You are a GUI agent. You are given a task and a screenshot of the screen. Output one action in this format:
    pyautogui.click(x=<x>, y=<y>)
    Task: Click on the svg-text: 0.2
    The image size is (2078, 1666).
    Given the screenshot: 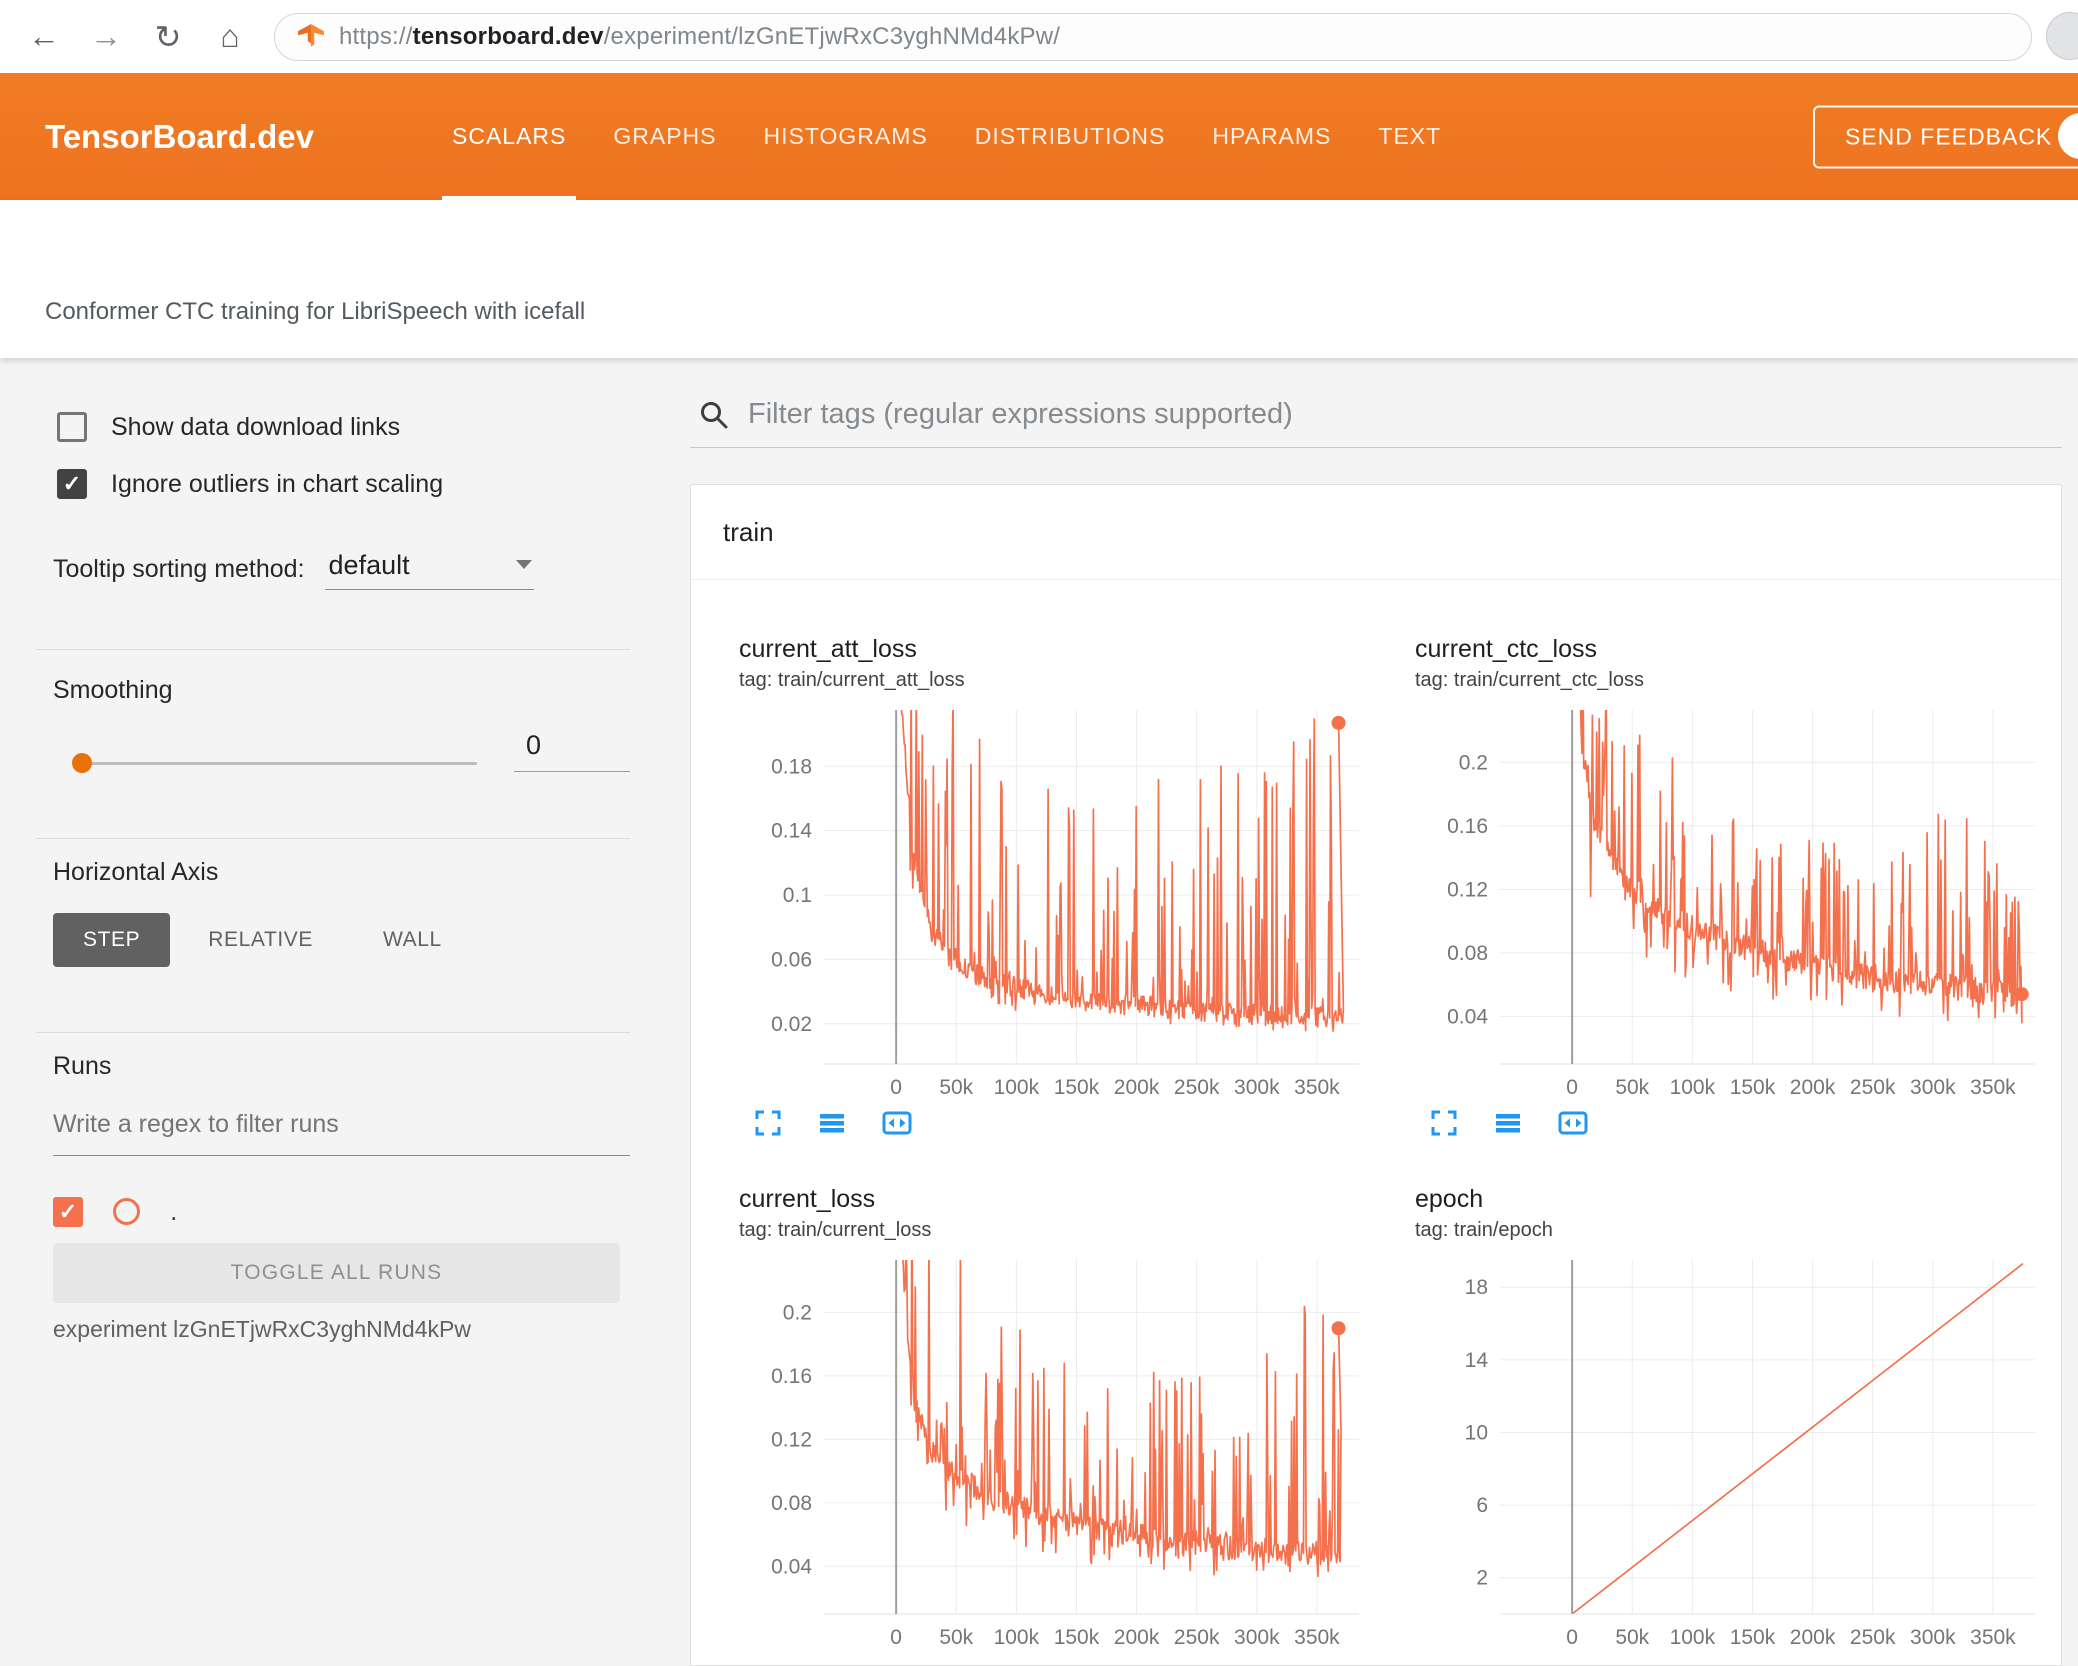 What is the action you would take?
    pyautogui.click(x=1473, y=762)
    